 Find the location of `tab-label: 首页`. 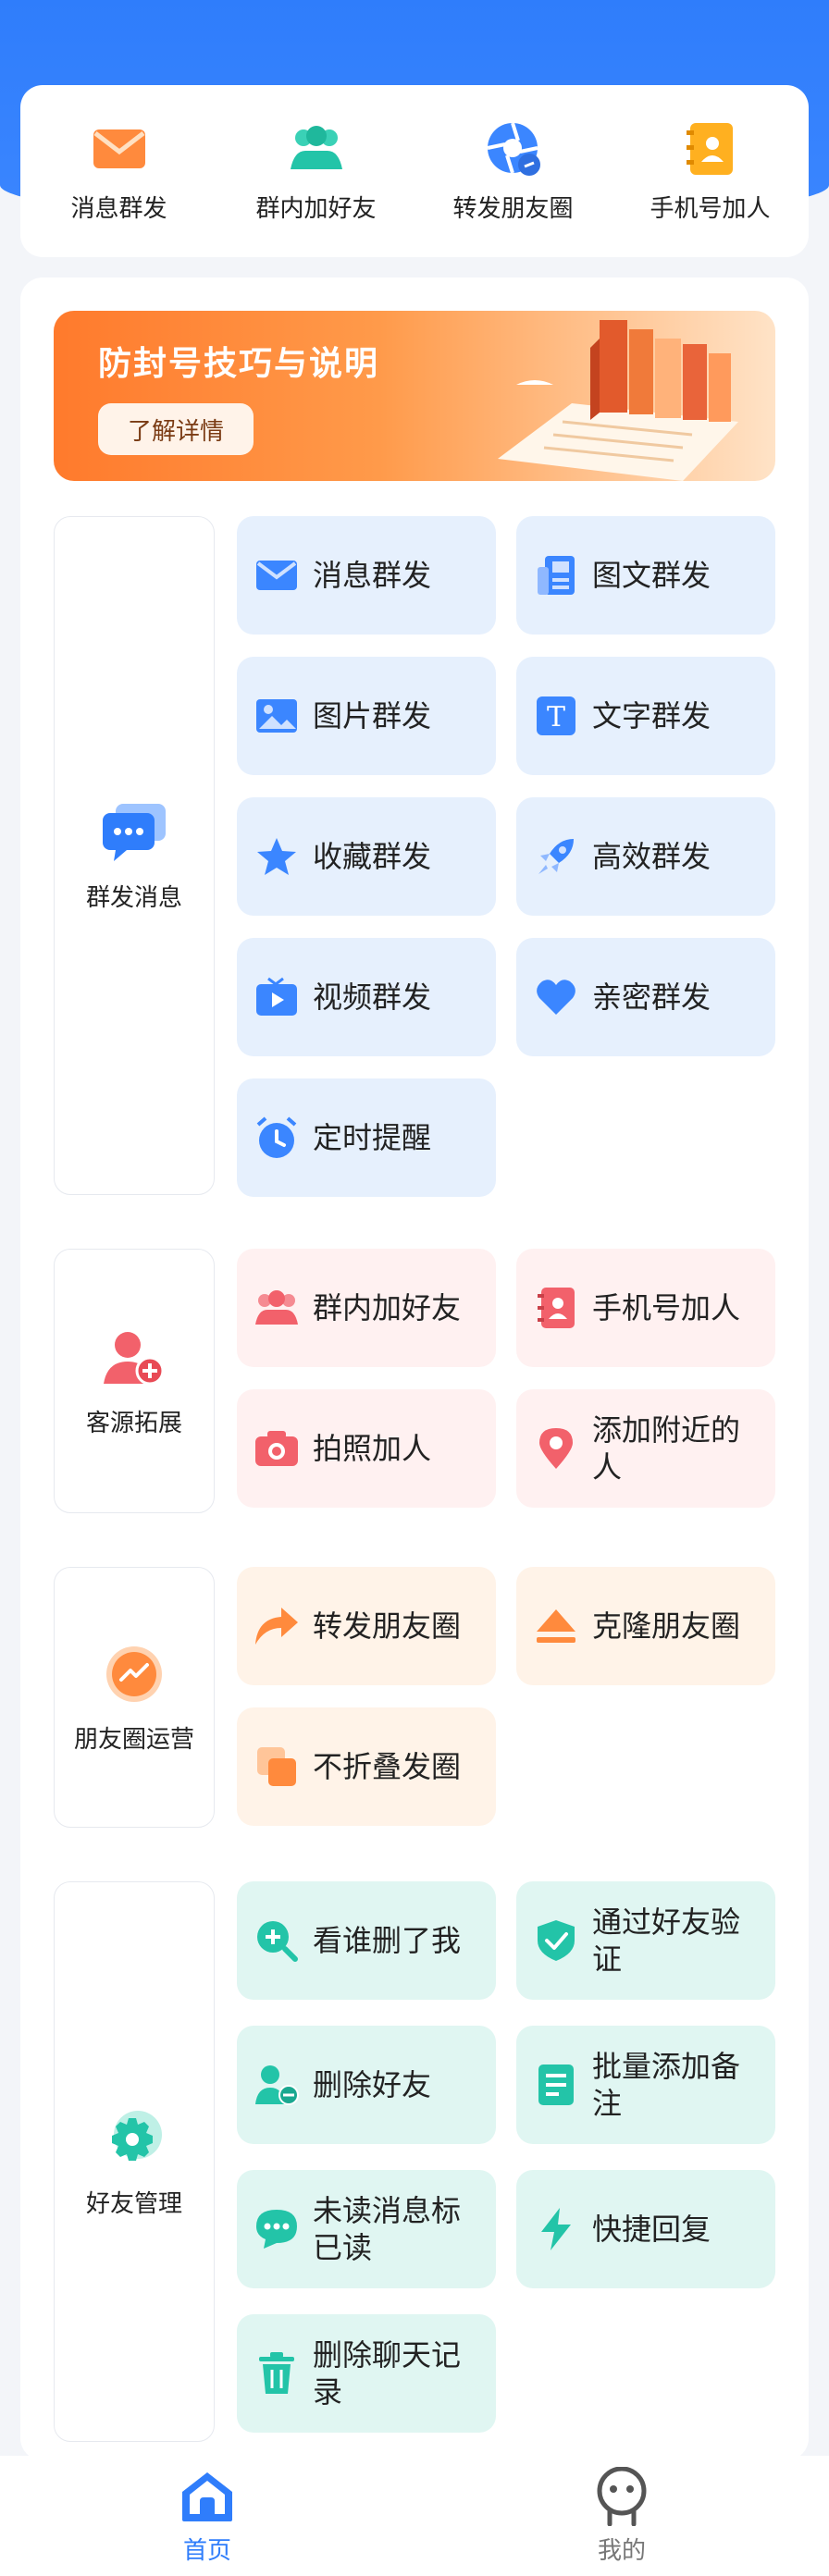

tab-label: 首页 is located at coordinates (207, 2550).